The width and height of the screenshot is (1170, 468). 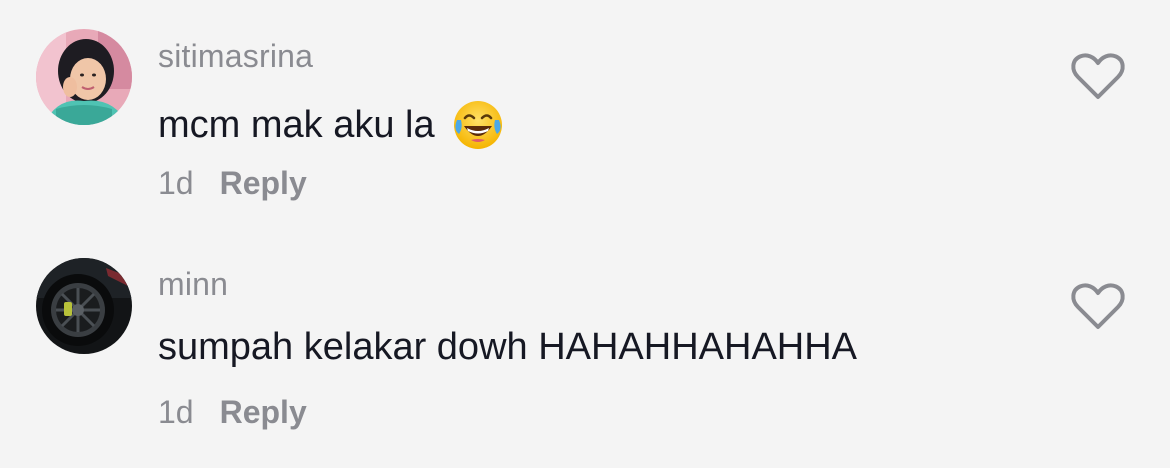 What do you see at coordinates (478, 125) in the screenshot?
I see `face-with-tears-of-joy-icon` at bounding box center [478, 125].